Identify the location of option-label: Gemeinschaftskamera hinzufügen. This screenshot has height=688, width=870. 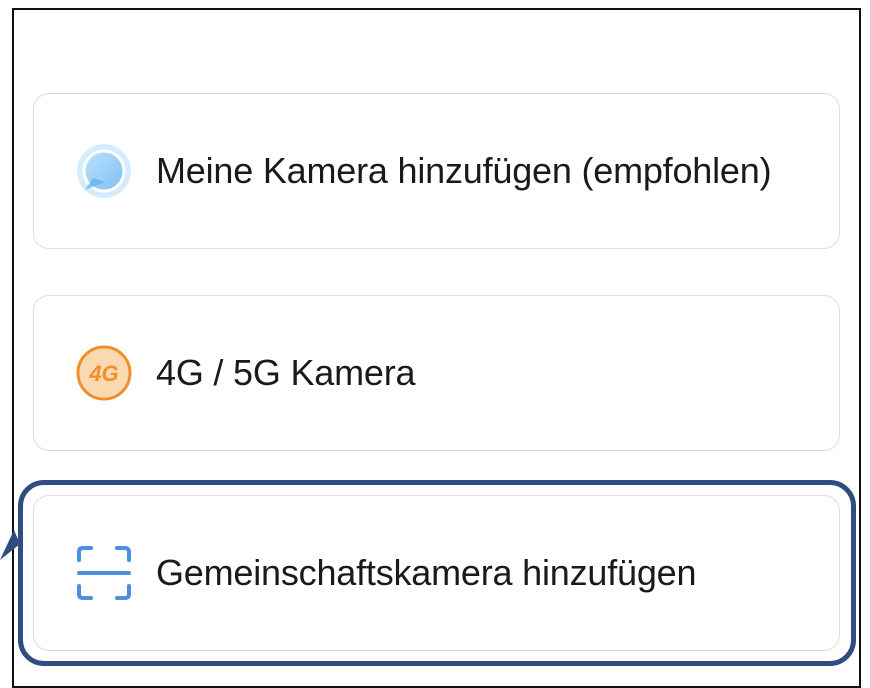
(426, 572).